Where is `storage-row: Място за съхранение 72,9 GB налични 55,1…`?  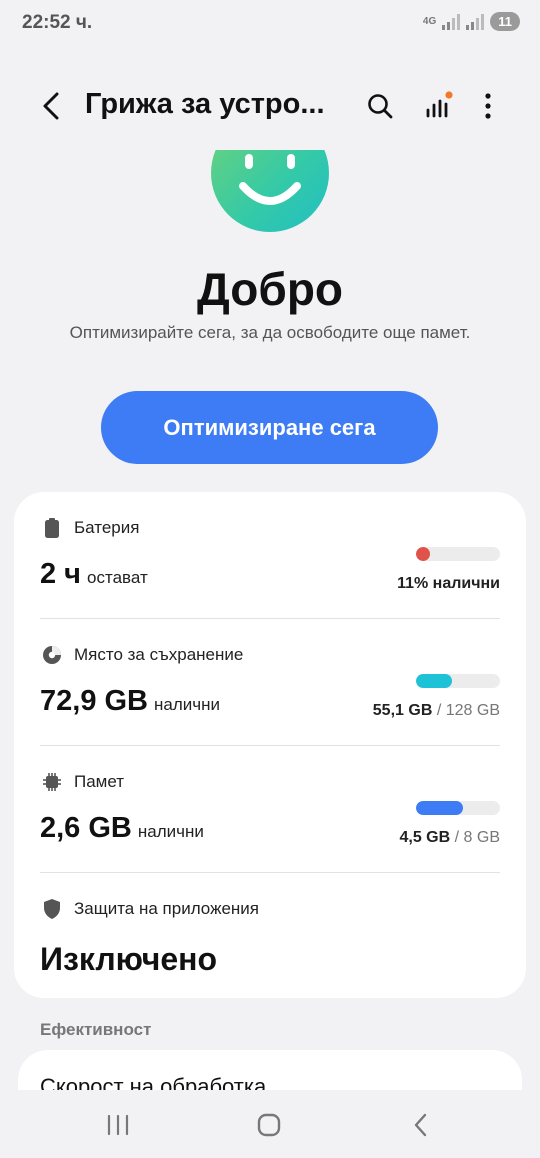 storage-row: Място за съхранение 72,9 GB налични 55,1… is located at coordinates (270, 682).